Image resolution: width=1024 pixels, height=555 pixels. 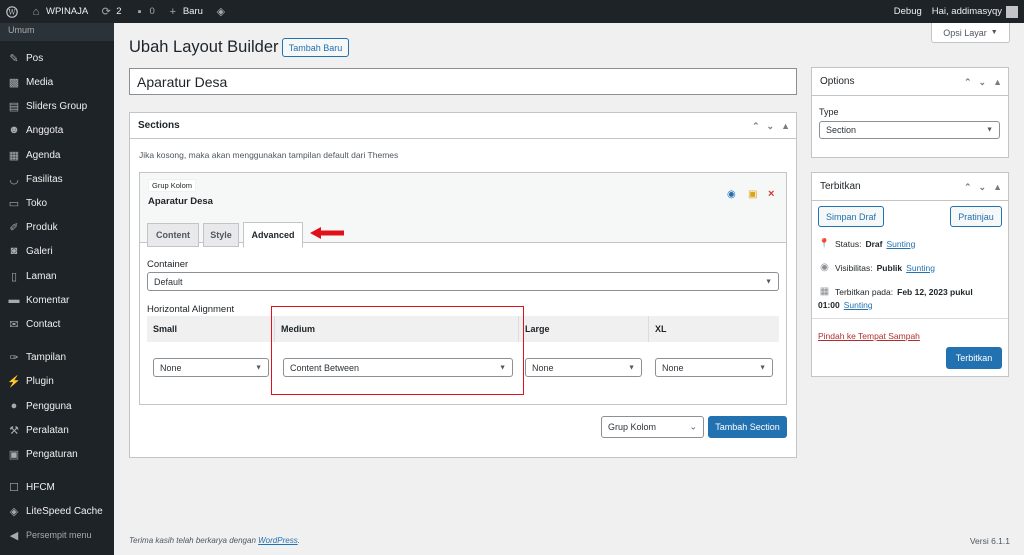 I want to click on copy-icon: ▣, so click(x=752, y=194).